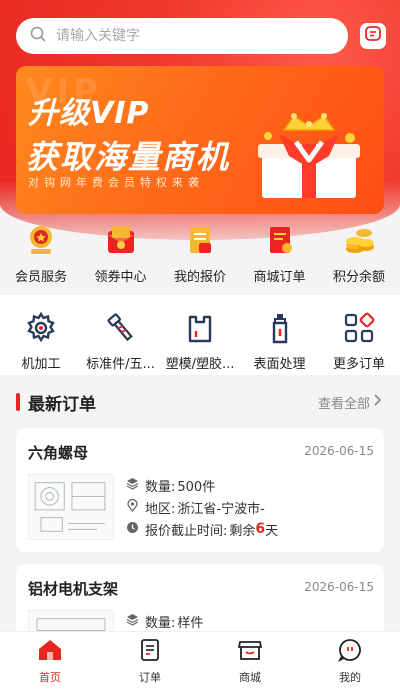  I want to click on tab-label: 订单, so click(150, 677).